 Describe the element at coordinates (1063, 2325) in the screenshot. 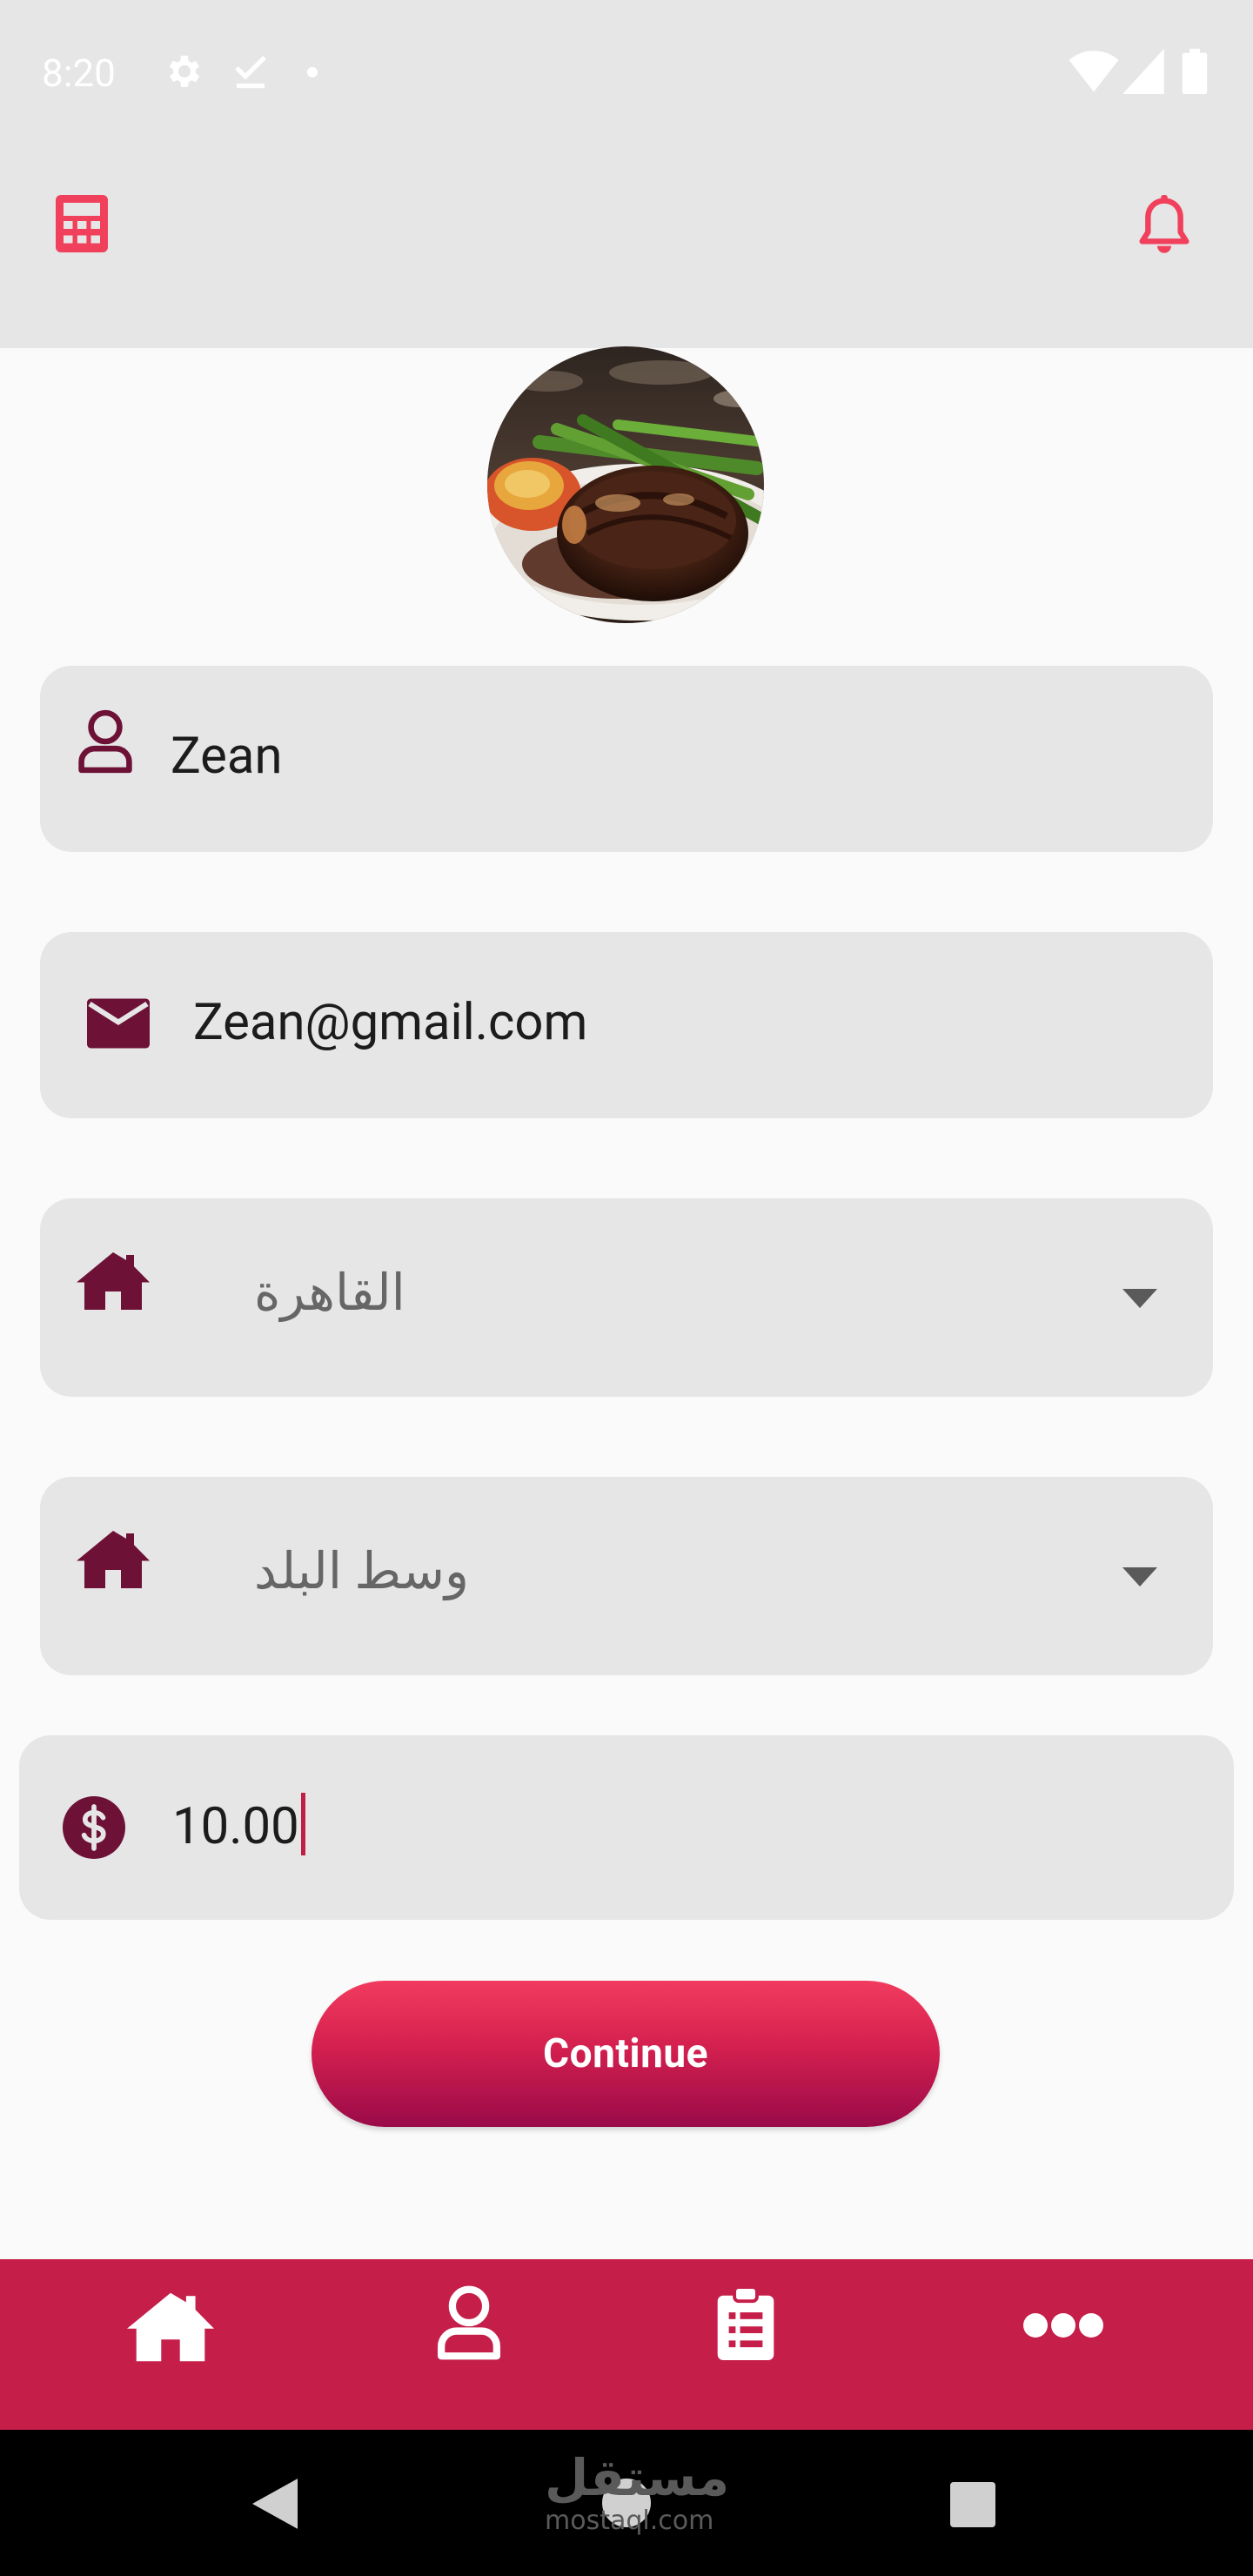

I see `more-icon` at that location.